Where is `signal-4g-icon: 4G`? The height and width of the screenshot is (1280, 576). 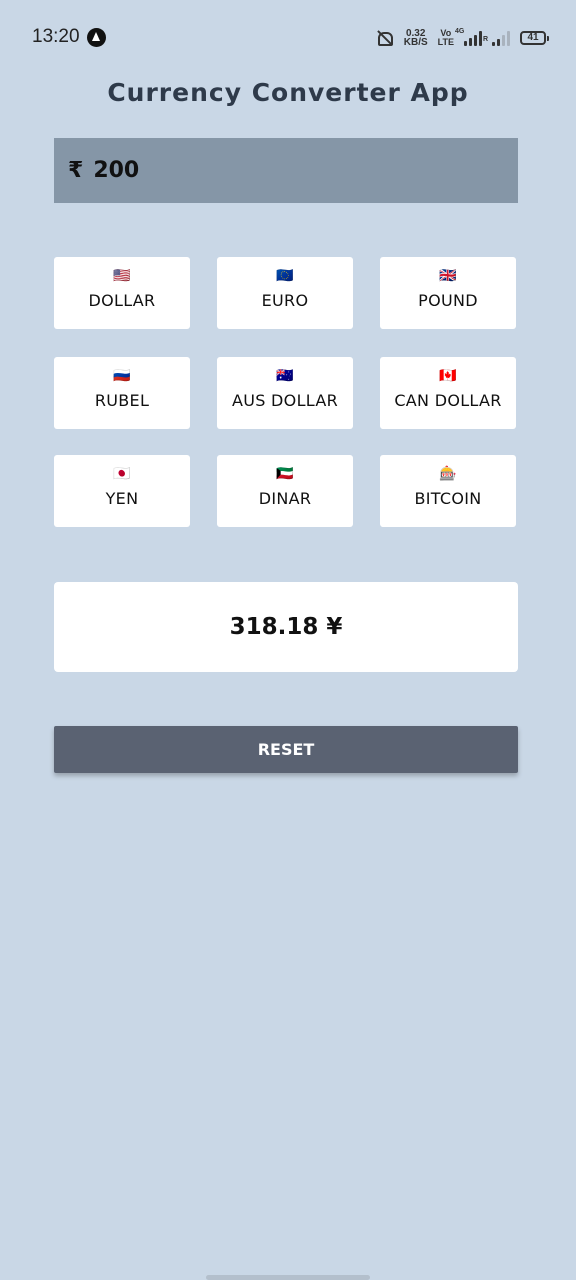
signal-4g-icon: 4G is located at coordinates (468, 37).